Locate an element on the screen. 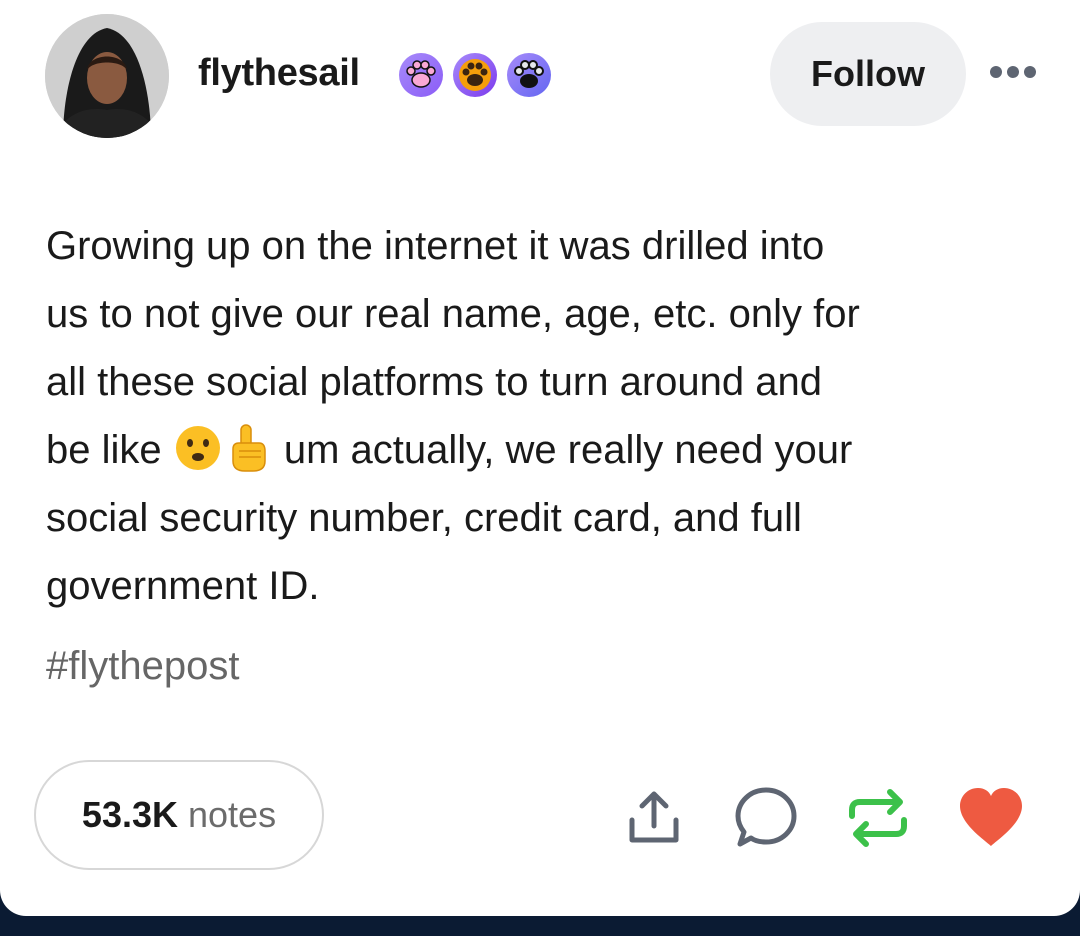  post-body-line: government ID. is located at coordinates (183, 586).